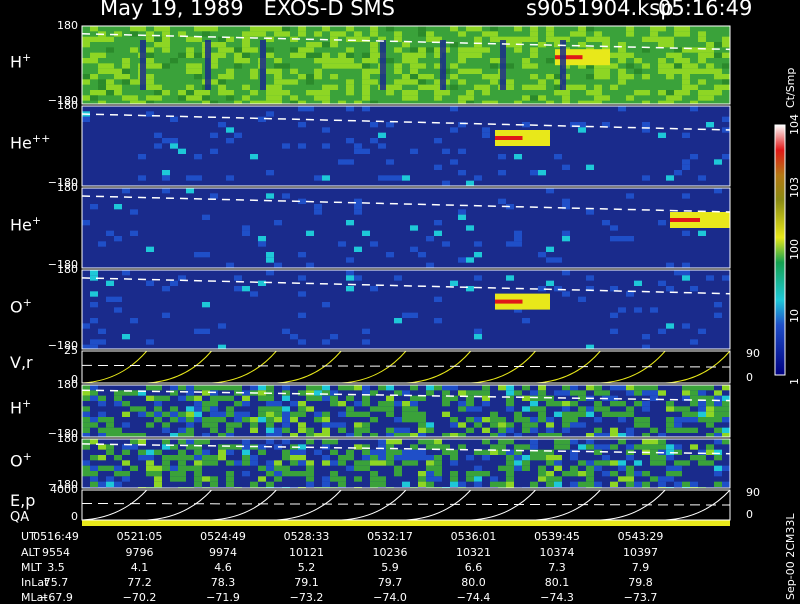  Describe the element at coordinates (21, 61) in the screenshot. I see `panel-label: H+` at that location.